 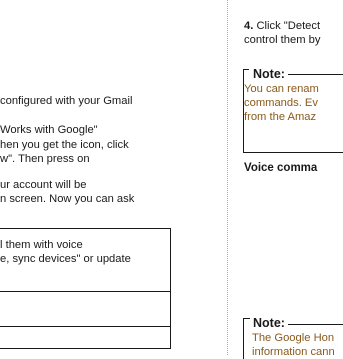 I want to click on left-note-rule-bottom, so click(x=85, y=326).